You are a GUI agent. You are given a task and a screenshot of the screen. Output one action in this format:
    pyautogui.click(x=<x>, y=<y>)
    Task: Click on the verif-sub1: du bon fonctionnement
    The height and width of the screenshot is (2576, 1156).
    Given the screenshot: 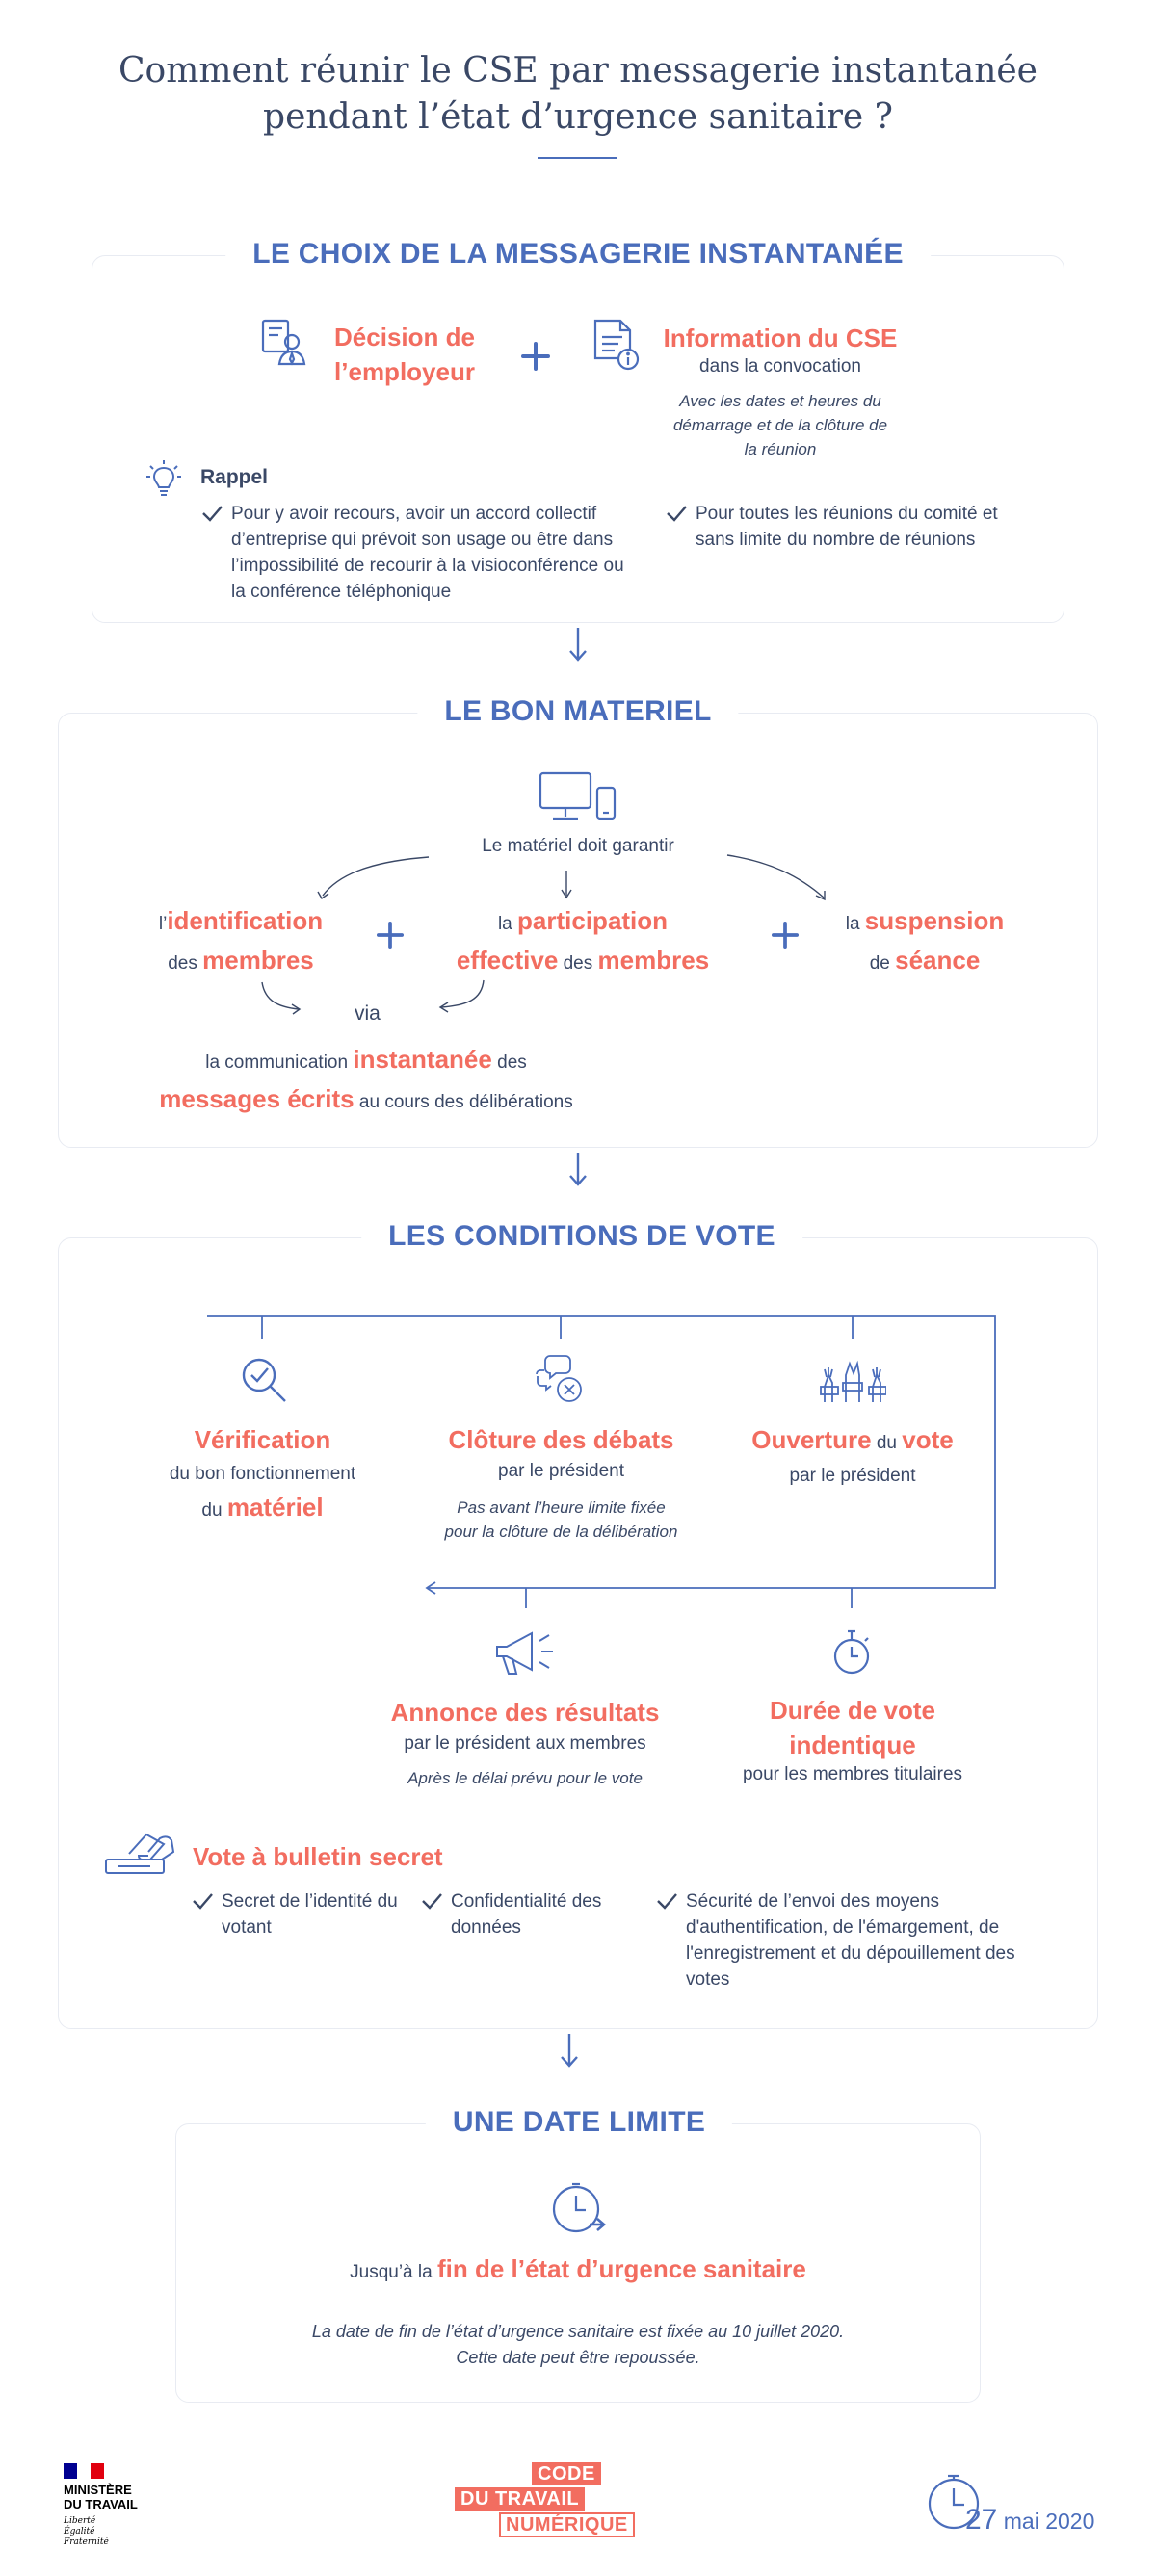 What is the action you would take?
    pyautogui.click(x=262, y=1474)
    